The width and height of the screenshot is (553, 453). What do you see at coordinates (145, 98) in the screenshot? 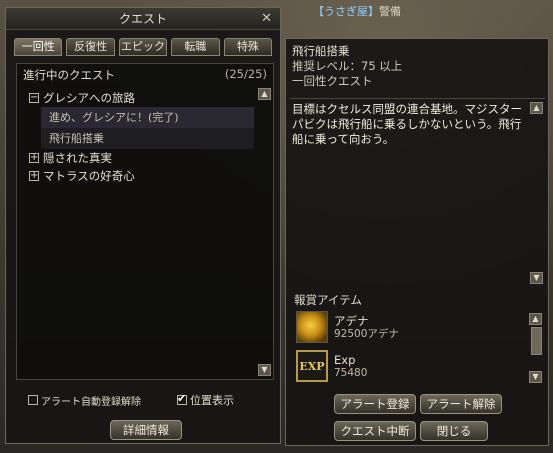
I see `quest-item: − グレシアへの旅路` at bounding box center [145, 98].